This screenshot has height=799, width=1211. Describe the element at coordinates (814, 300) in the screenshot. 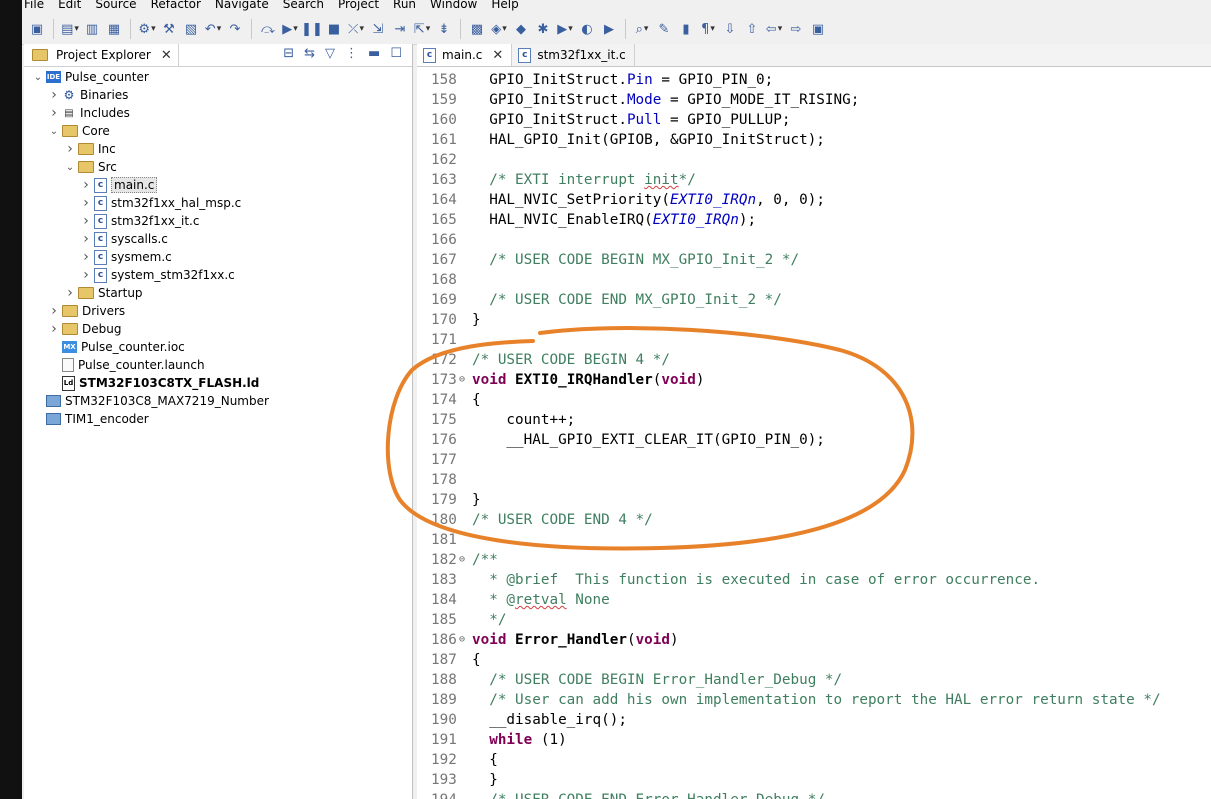

I see `code-line: 169 /* USER CODE END MX_GPIO_Init_2 */` at that location.